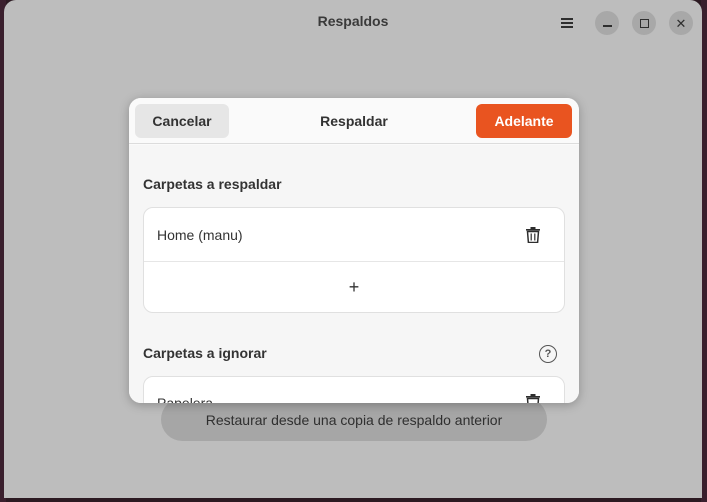 This screenshot has width=707, height=502. I want to click on list-item: Papelera, so click(354, 390).